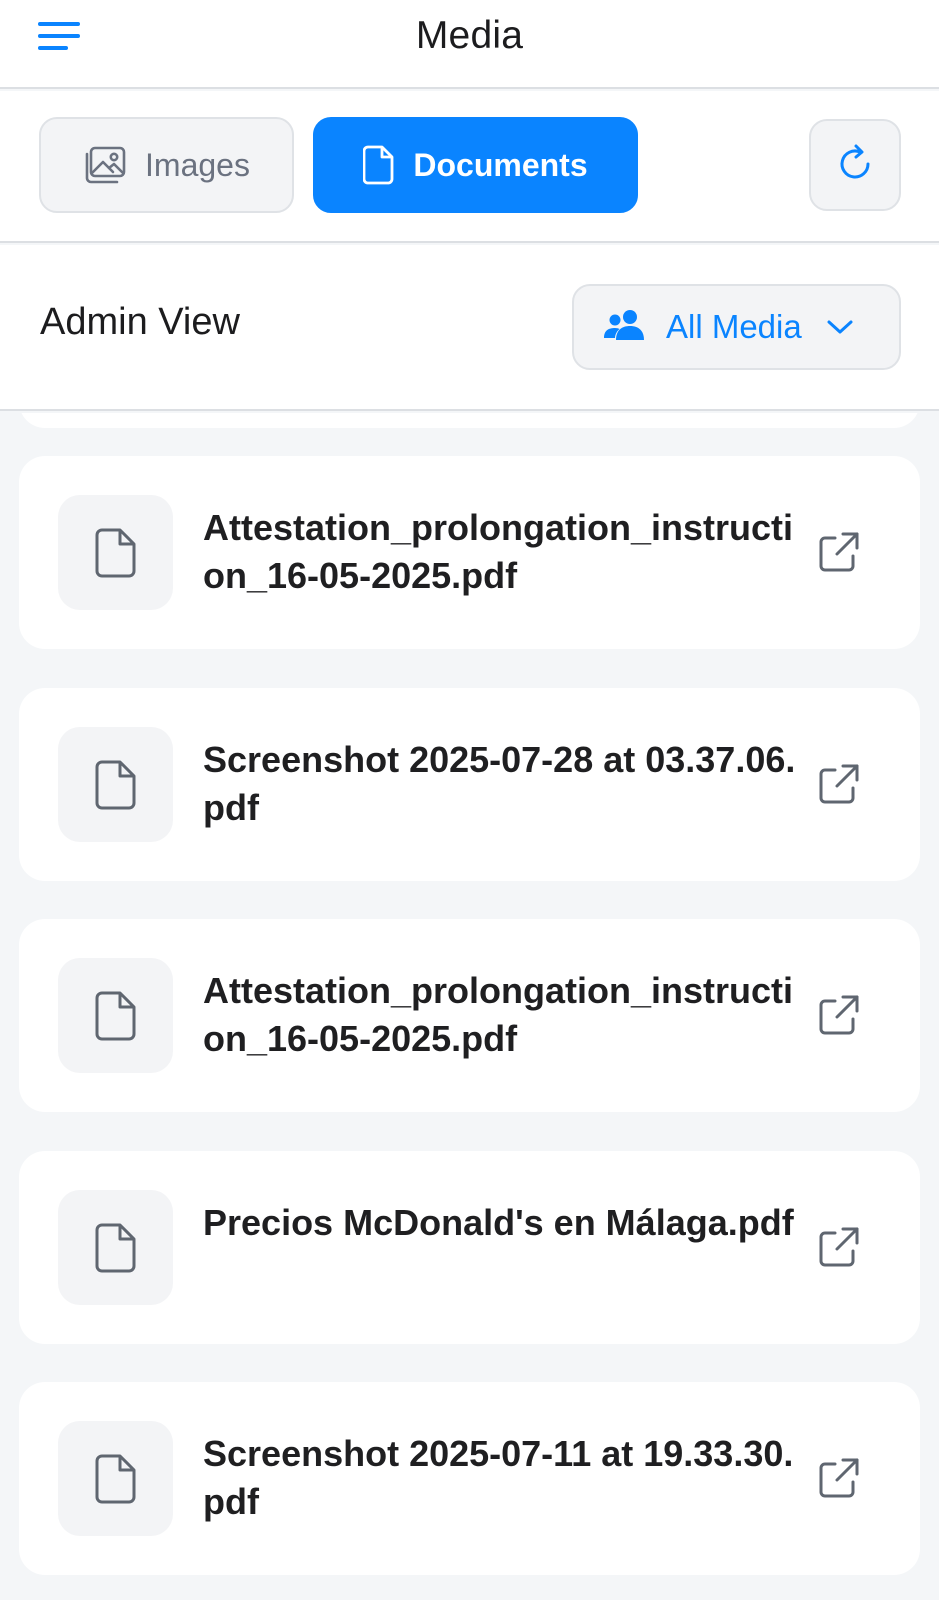 This screenshot has width=939, height=1600. I want to click on refresh-icon, so click(855, 165).